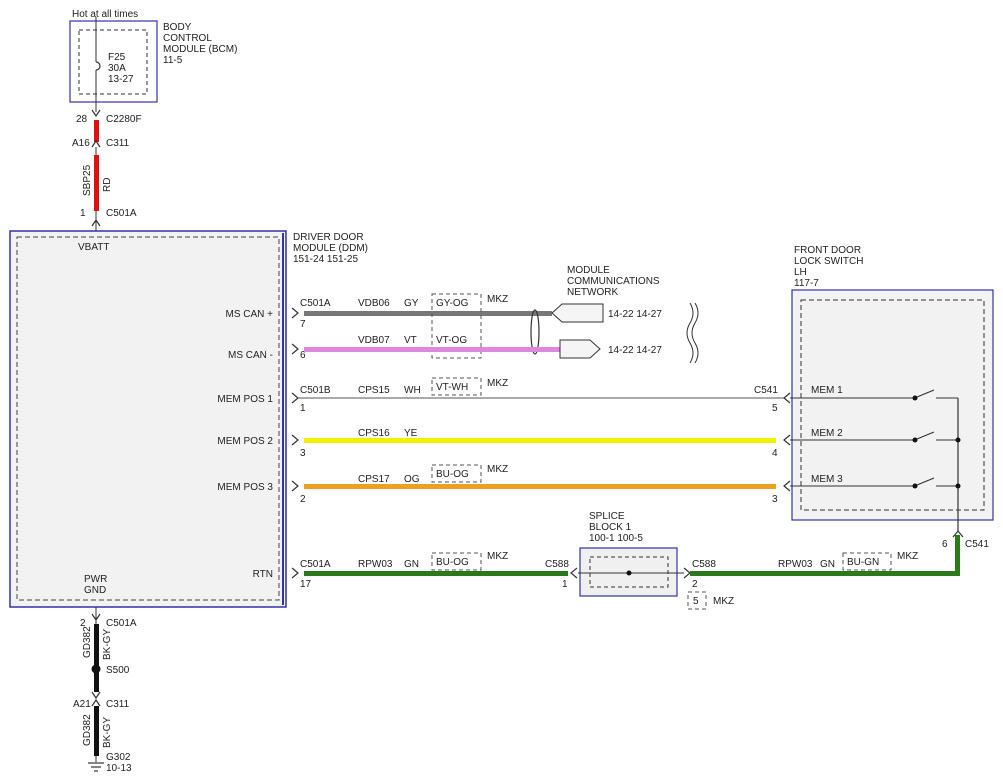 The width and height of the screenshot is (1003, 782). Describe the element at coordinates (616, 538) in the screenshot. I see `splice-refs: 100-1 100-5` at that location.